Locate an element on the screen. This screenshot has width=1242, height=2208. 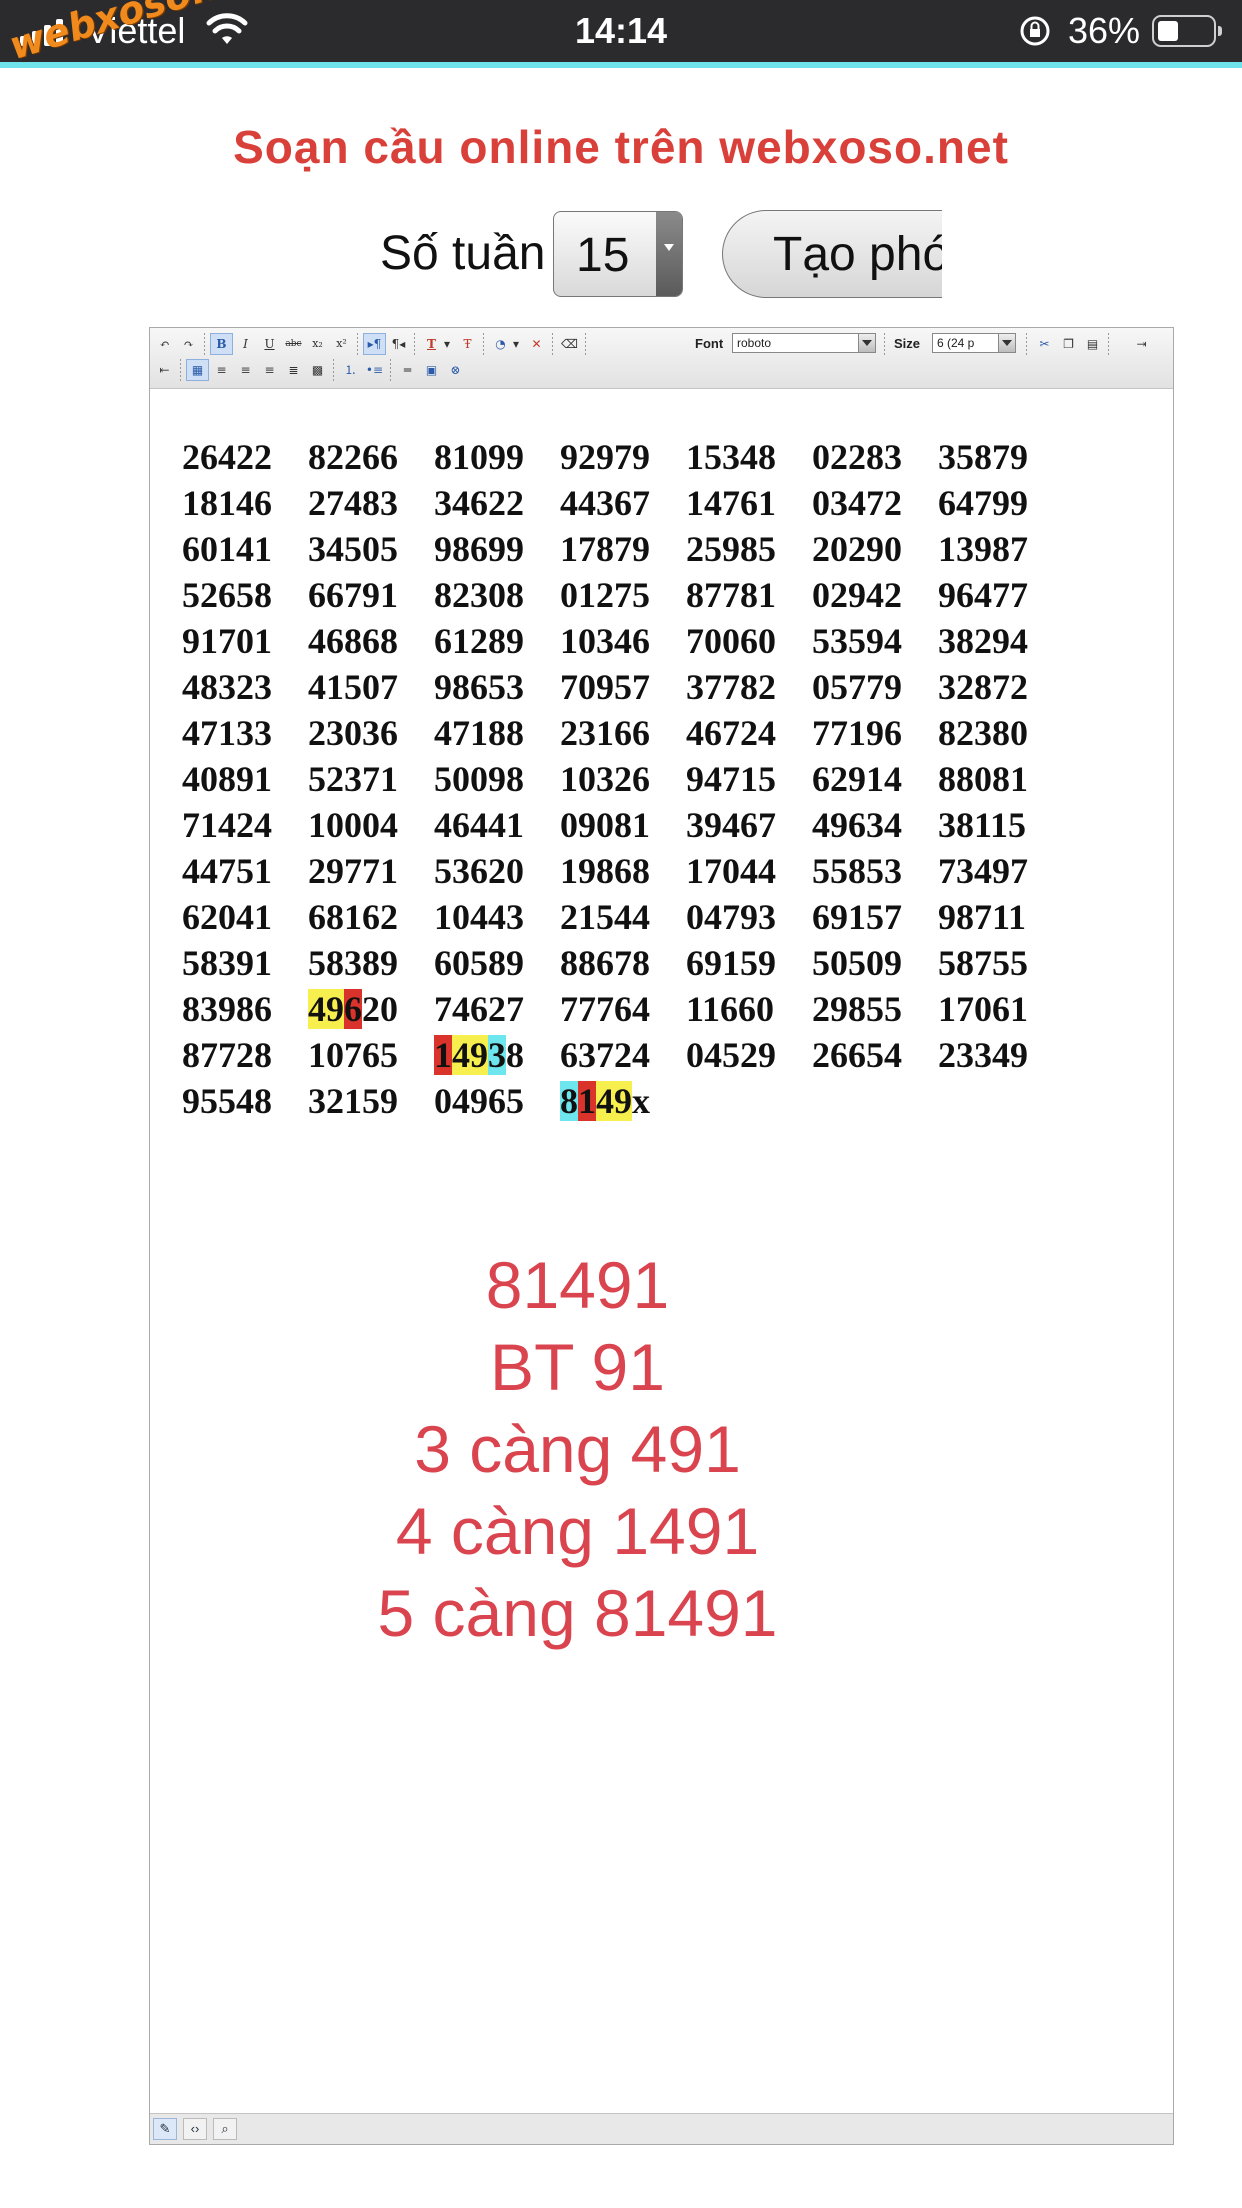
cut-icon: ✂ is located at coordinates (1044, 344).